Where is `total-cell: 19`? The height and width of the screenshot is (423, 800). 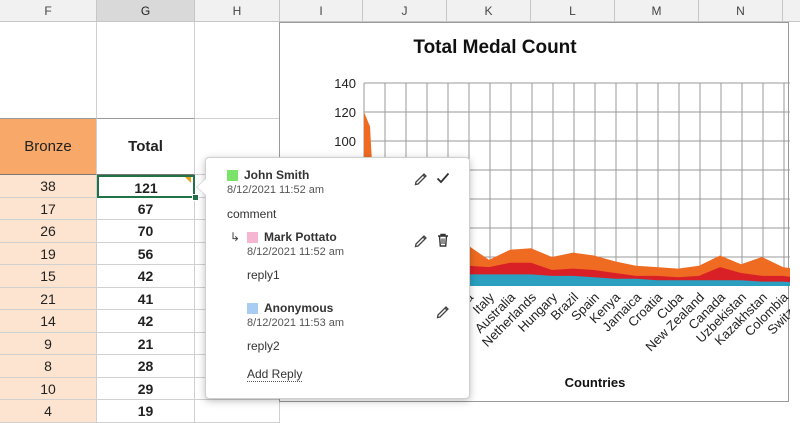
total-cell: 19 is located at coordinates (146, 411).